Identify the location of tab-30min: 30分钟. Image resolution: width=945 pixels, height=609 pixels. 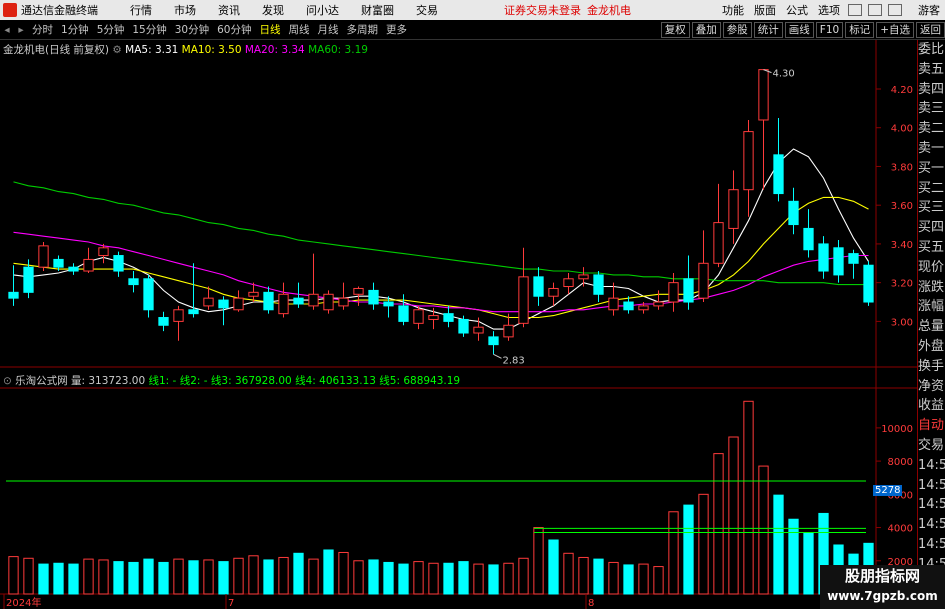
(192, 29).